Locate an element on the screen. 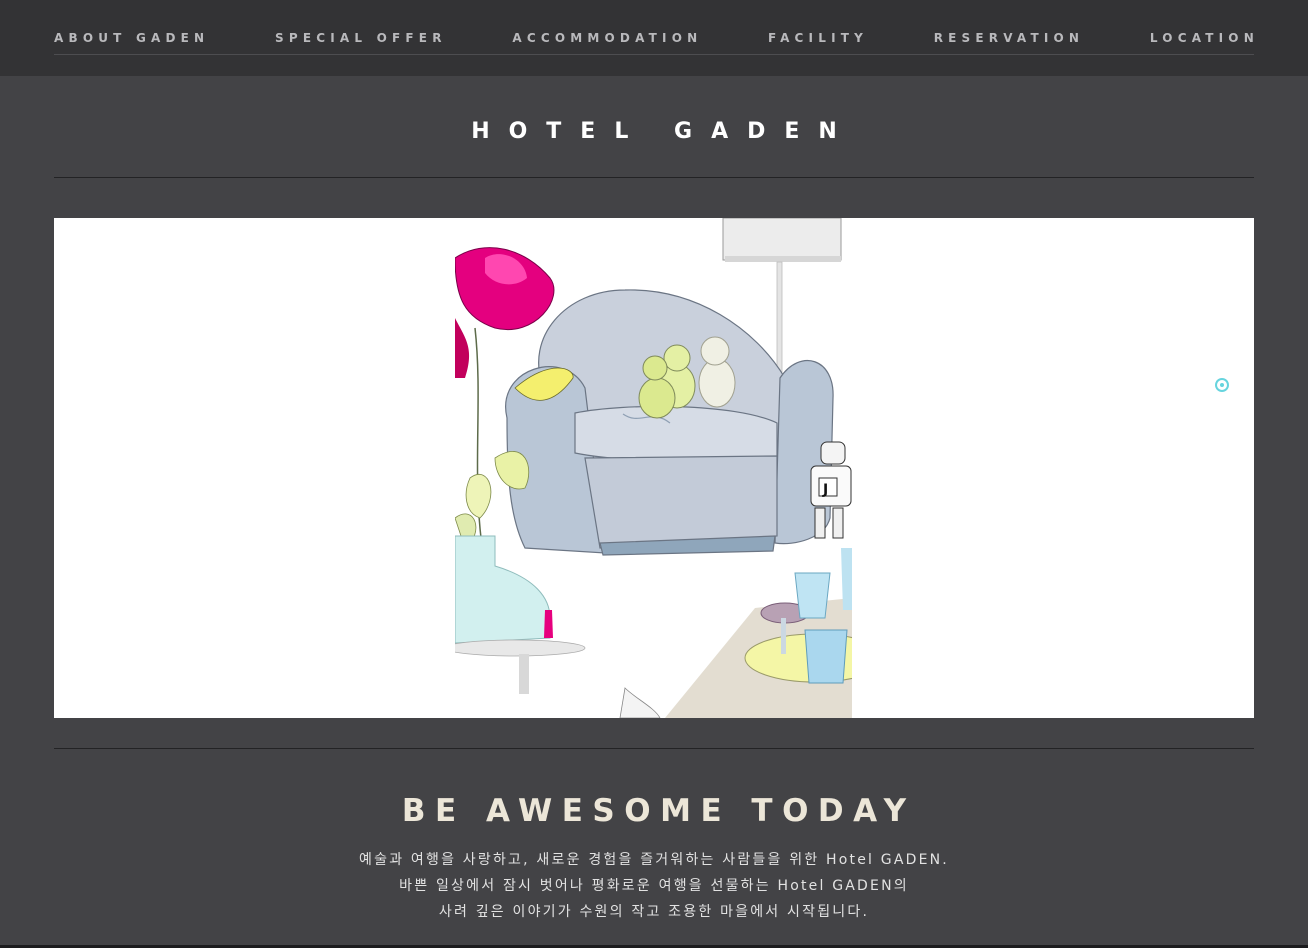  site-logo: HOTEL GADEN is located at coordinates (654, 132).